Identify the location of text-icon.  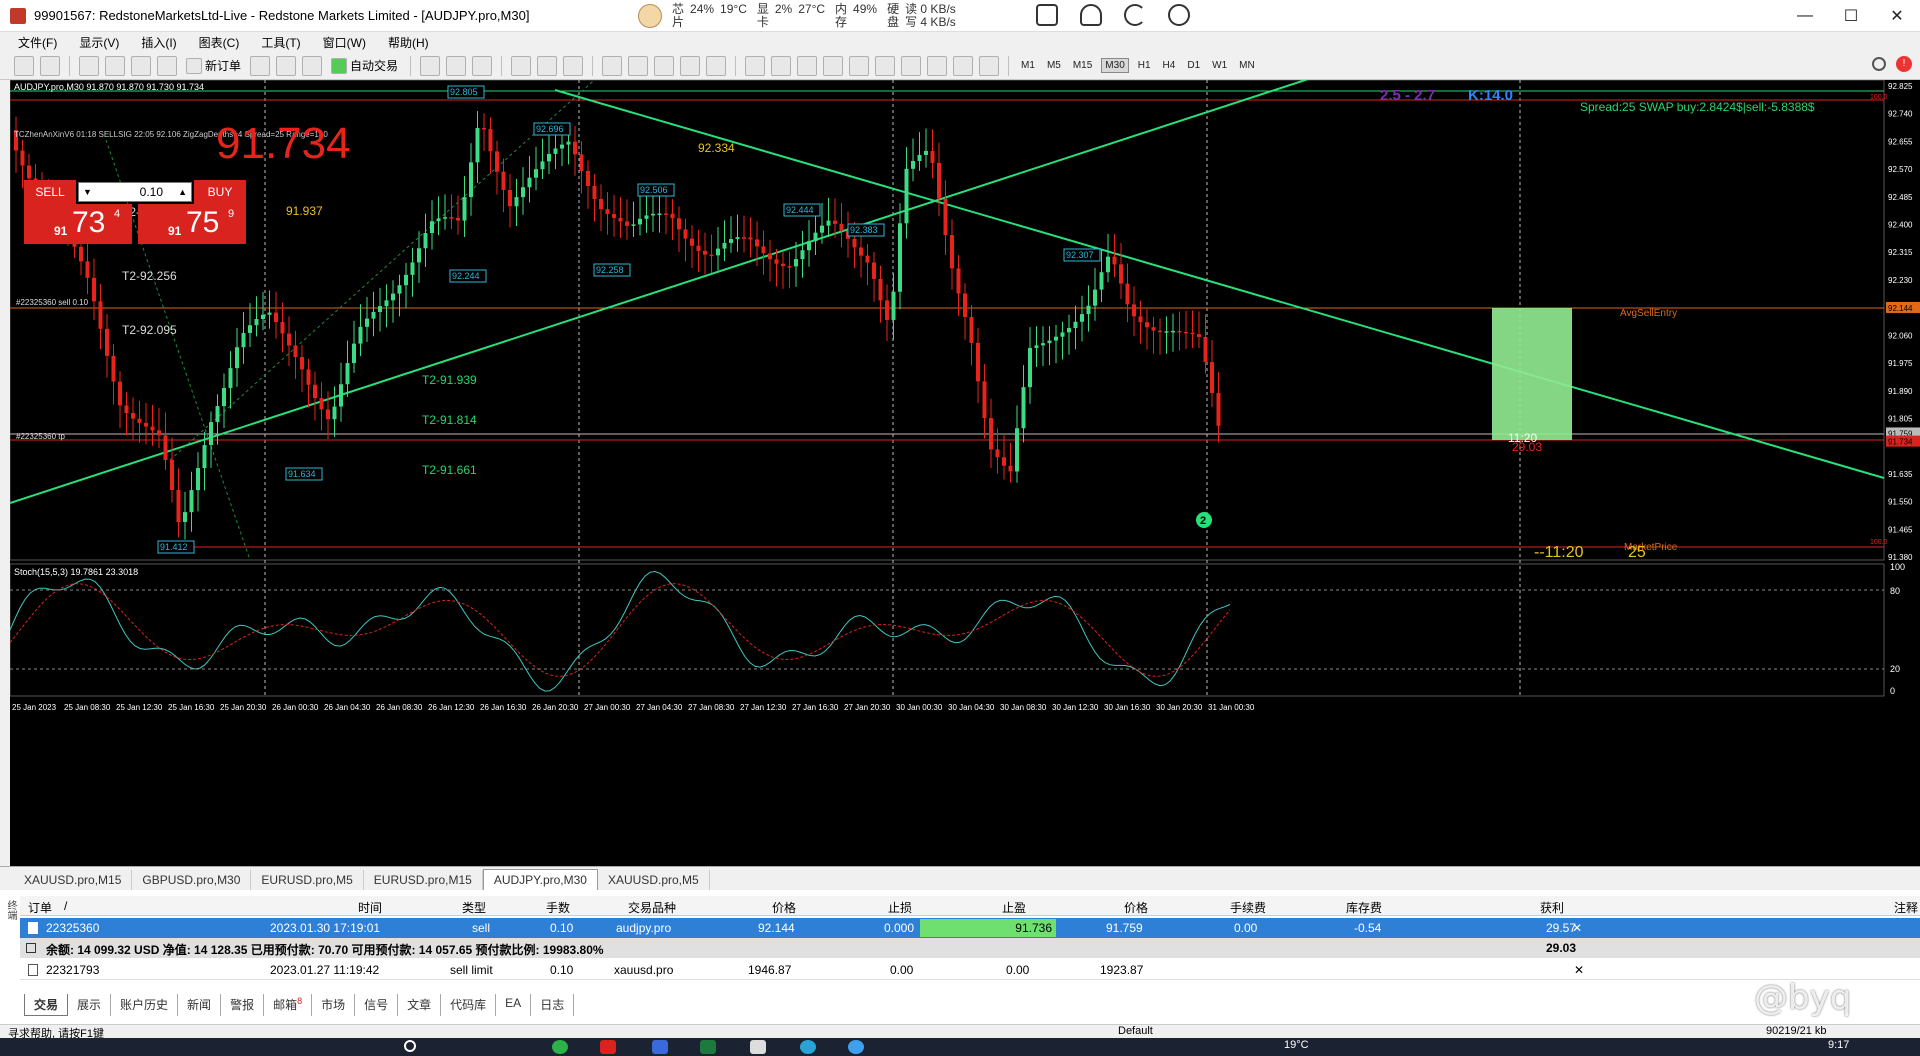
(937, 65).